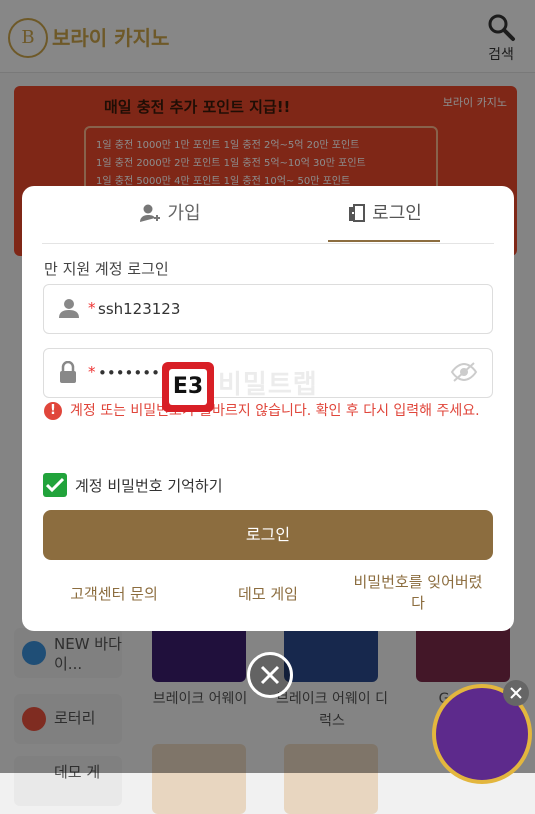 The width and height of the screenshot is (535, 814). Describe the element at coordinates (149, 486) in the screenshot. I see `remember-label: 계정 비밀번호 기억하기` at that location.